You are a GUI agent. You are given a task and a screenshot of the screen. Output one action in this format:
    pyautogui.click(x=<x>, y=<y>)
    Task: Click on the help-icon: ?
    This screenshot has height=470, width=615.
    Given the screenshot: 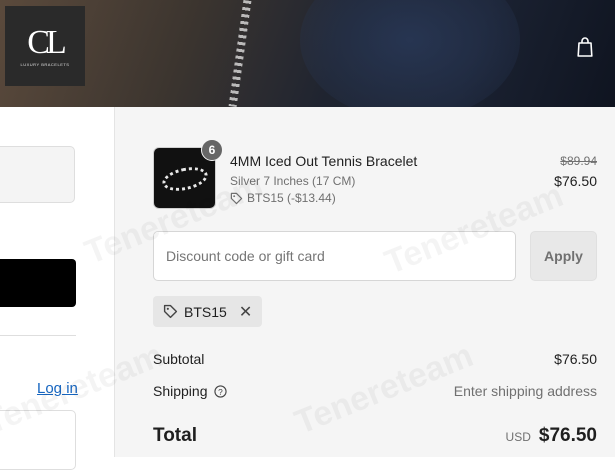 What is the action you would take?
    pyautogui.click(x=220, y=391)
    